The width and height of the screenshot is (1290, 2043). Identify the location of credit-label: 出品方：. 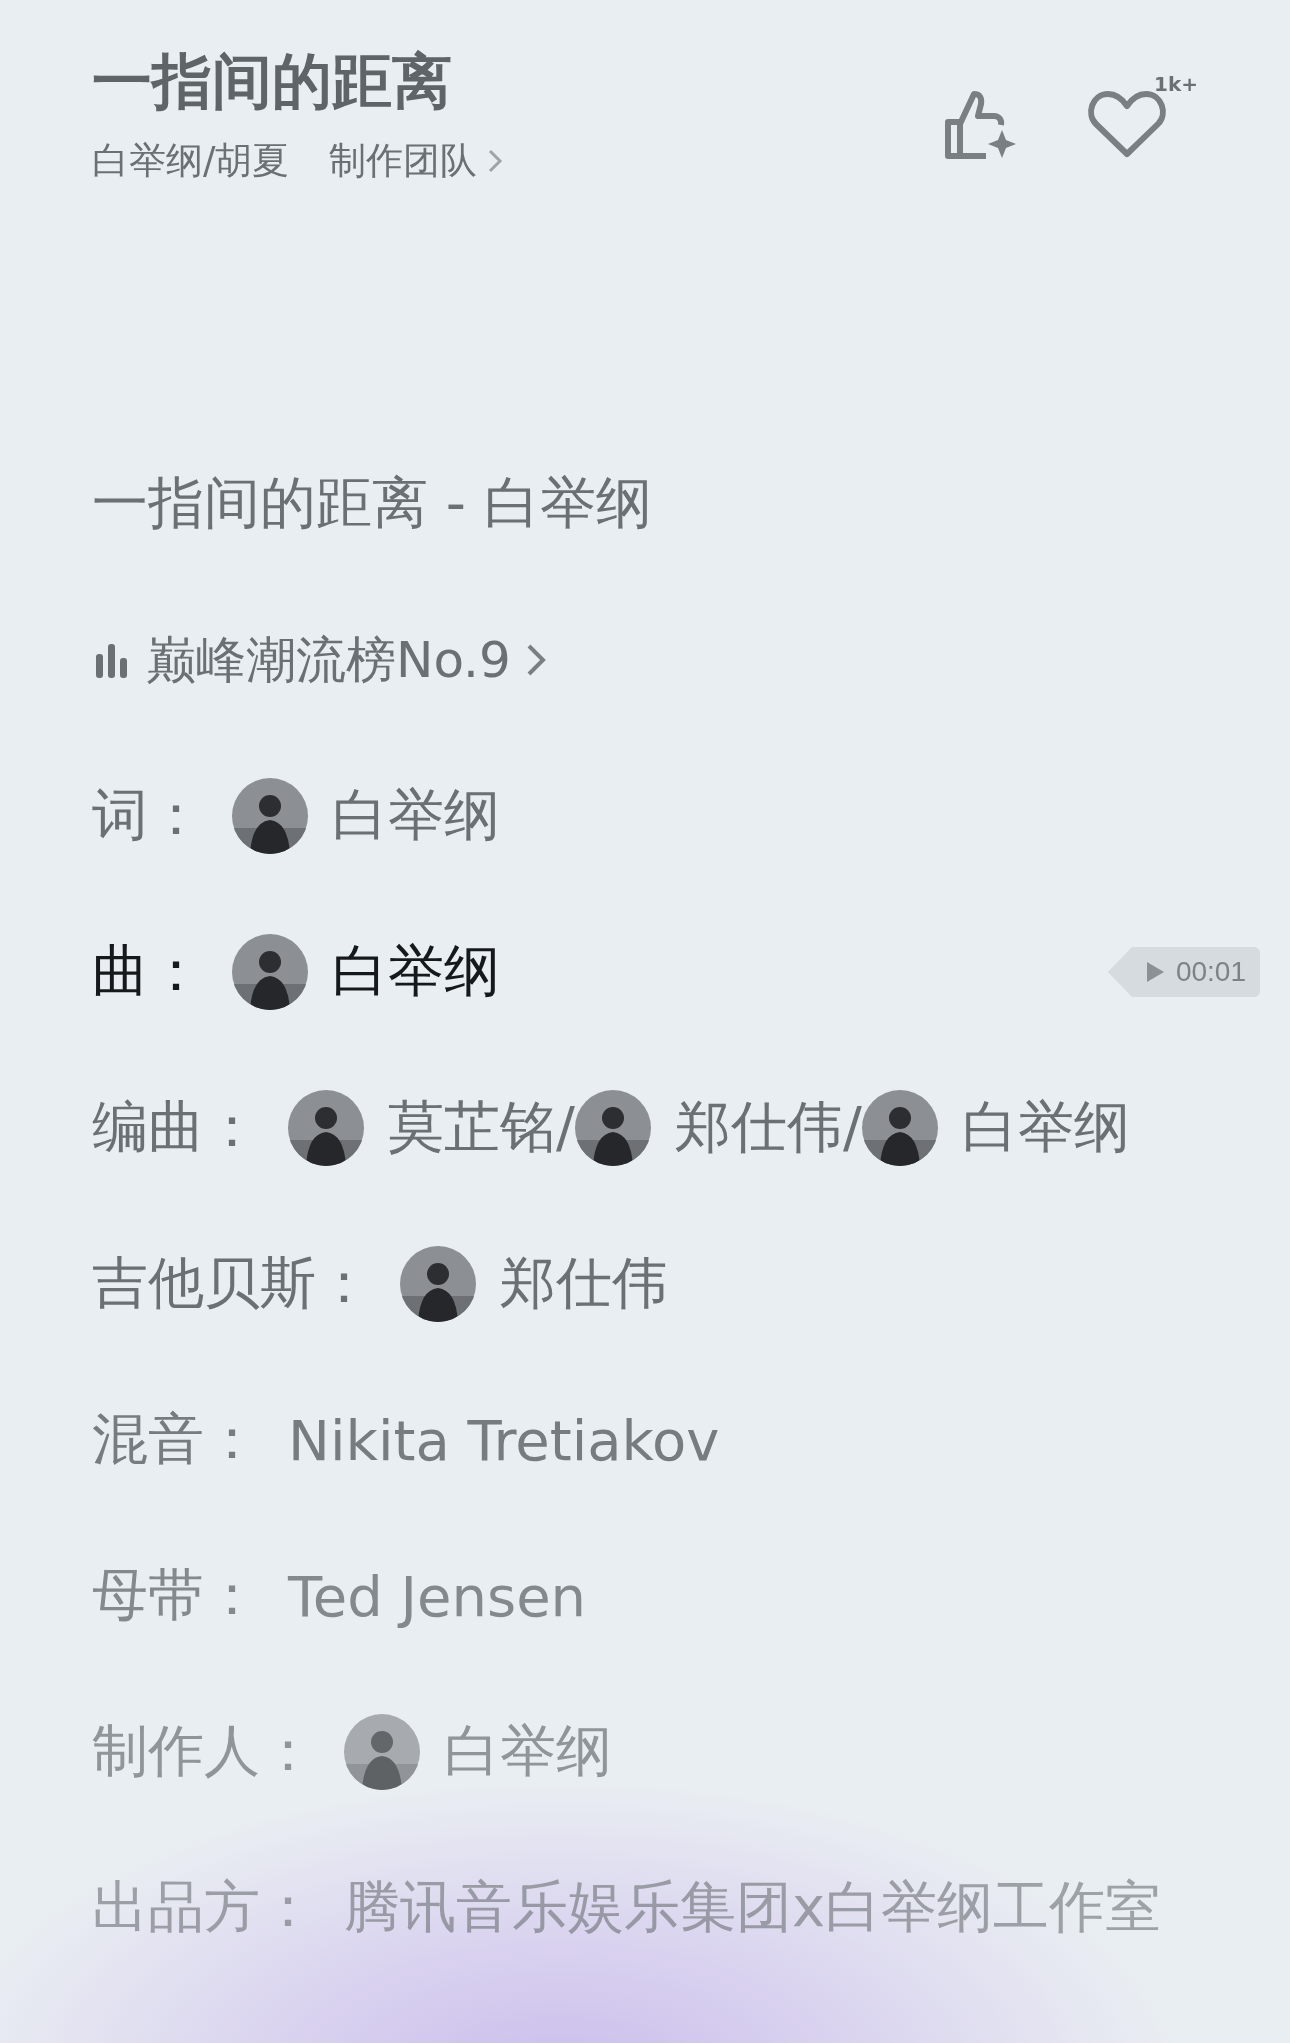
(204, 1907).